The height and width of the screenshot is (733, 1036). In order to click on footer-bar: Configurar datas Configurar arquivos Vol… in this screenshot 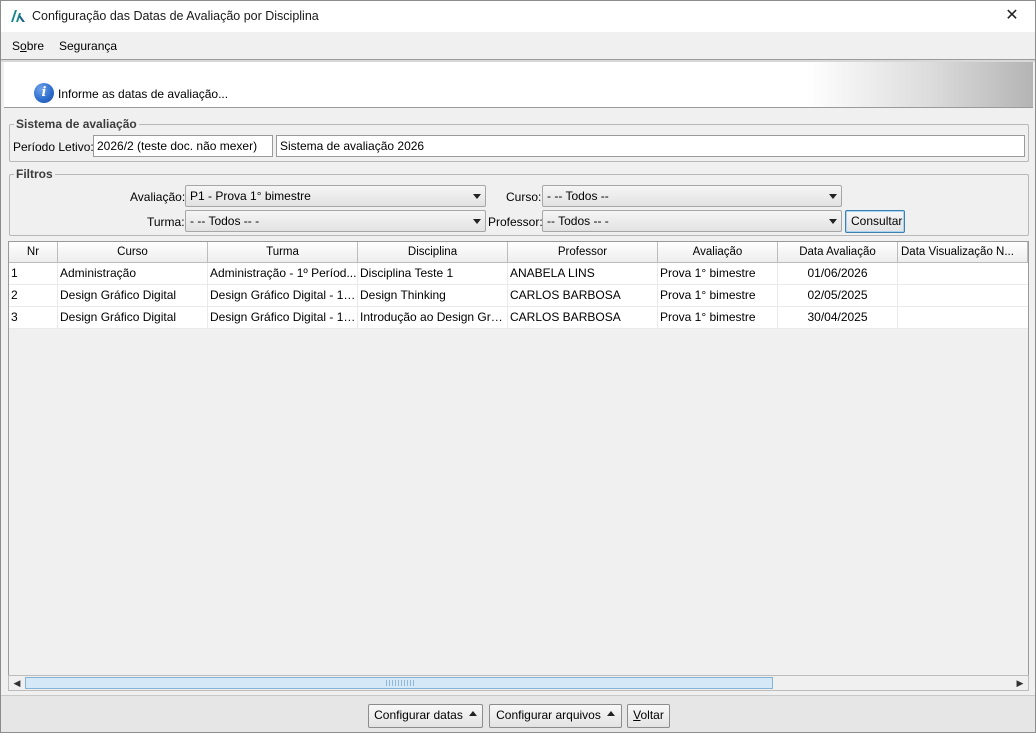, I will do `click(518, 713)`.